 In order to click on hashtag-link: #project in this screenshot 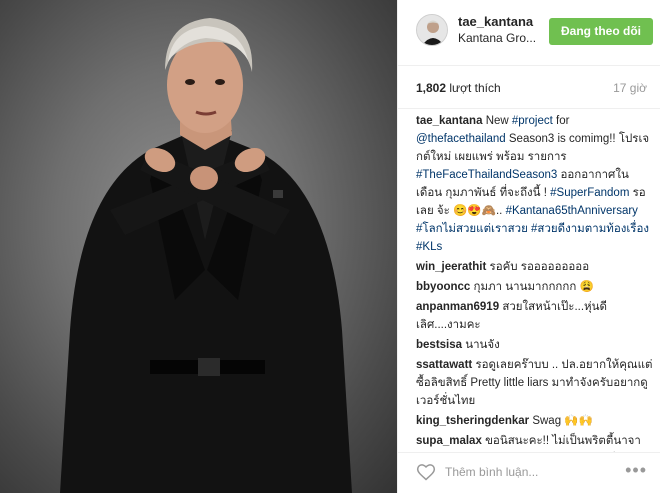, I will do `click(532, 121)`.